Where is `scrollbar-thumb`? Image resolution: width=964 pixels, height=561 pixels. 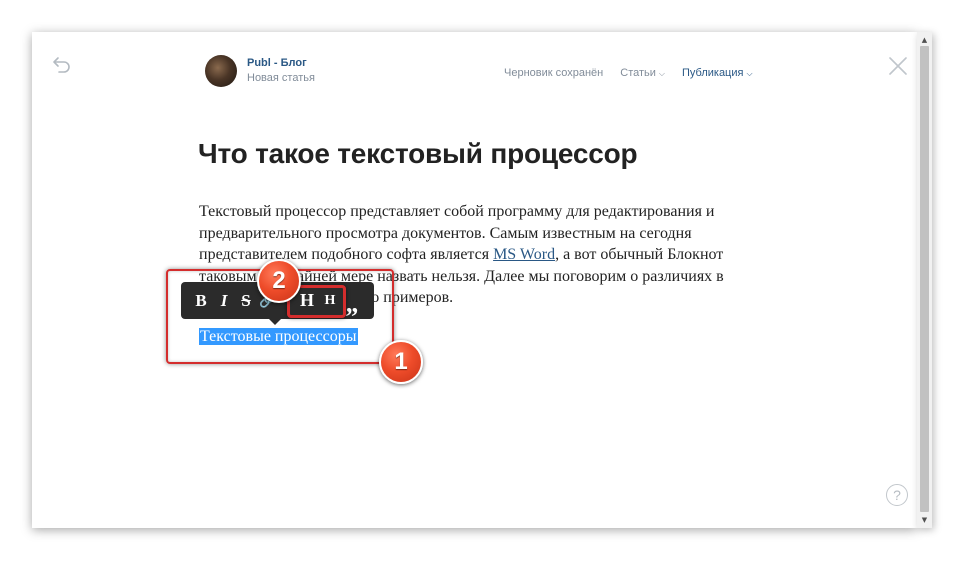 scrollbar-thumb is located at coordinates (924, 279).